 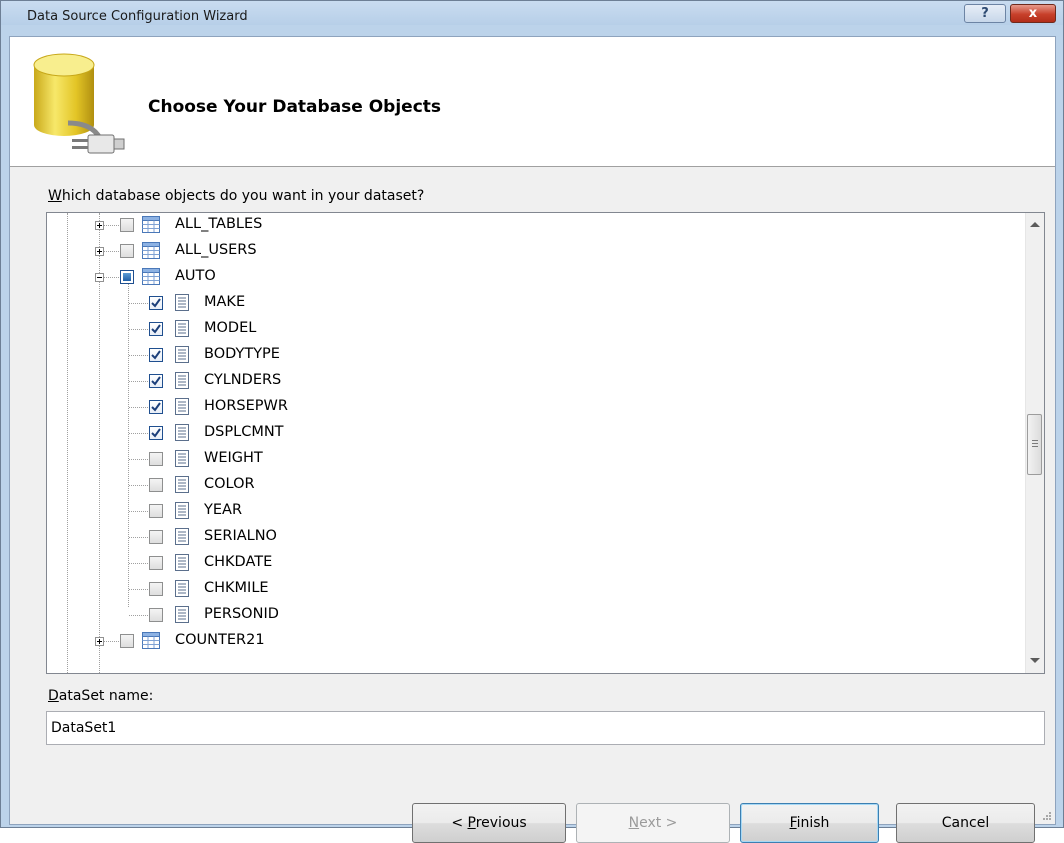 What do you see at coordinates (527, 433) in the screenshot?
I see `tree-column-node: DSPLCMNT` at bounding box center [527, 433].